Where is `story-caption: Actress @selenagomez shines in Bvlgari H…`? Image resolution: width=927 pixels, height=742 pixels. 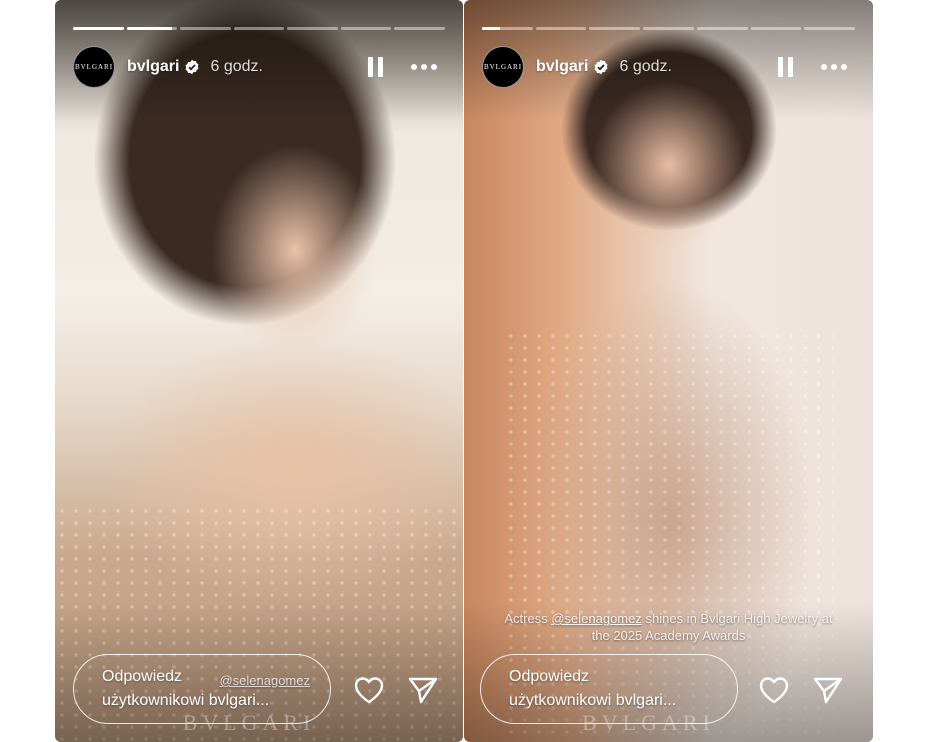
story-caption: Actress @selenagomez shines in Bvlgari H… is located at coordinates (668, 627).